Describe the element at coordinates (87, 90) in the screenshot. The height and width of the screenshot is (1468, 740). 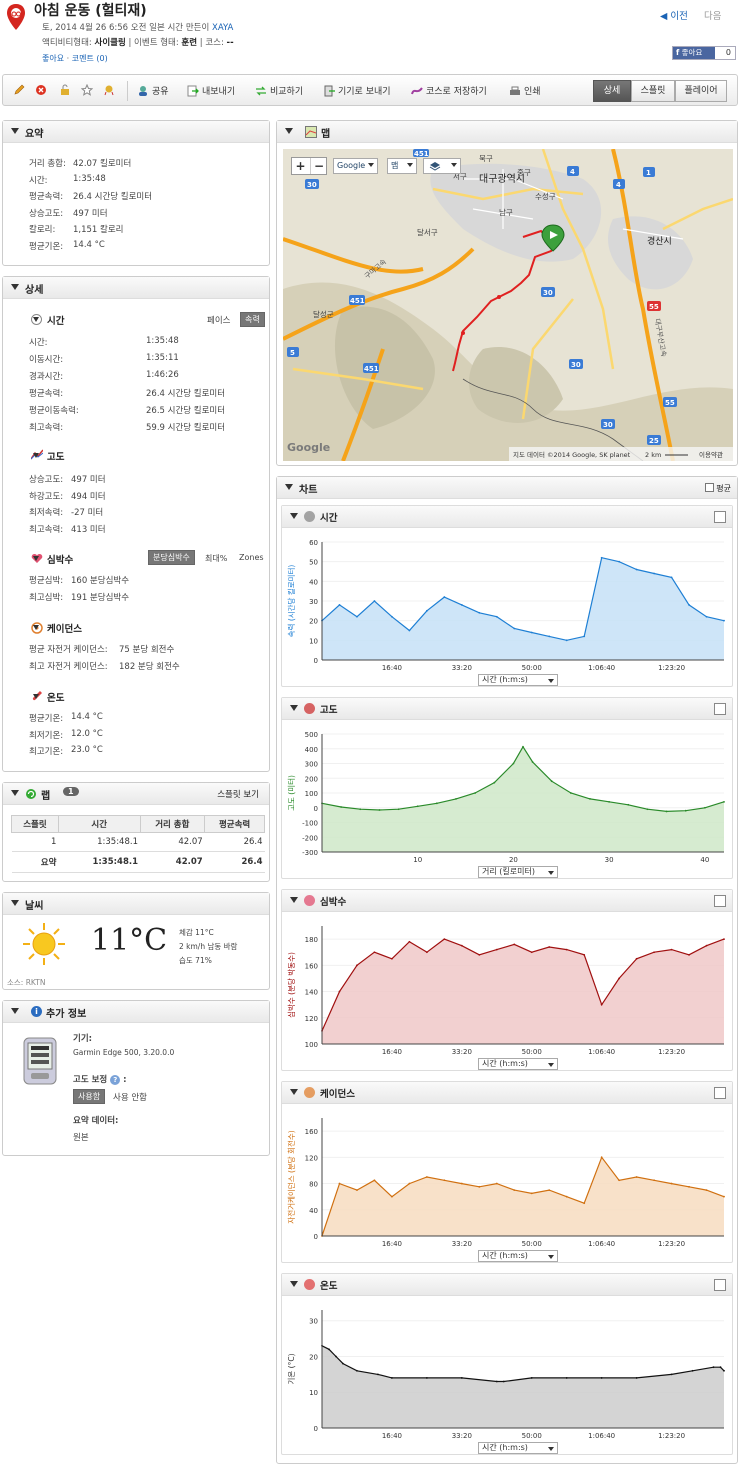
I see `favorite-star-icon` at that location.